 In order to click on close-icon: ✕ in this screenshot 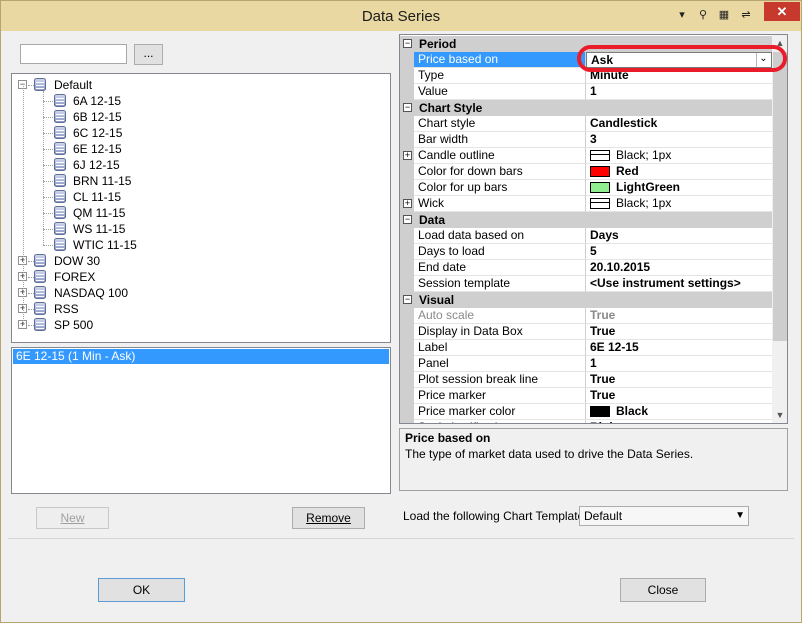, I will do `click(782, 11)`.